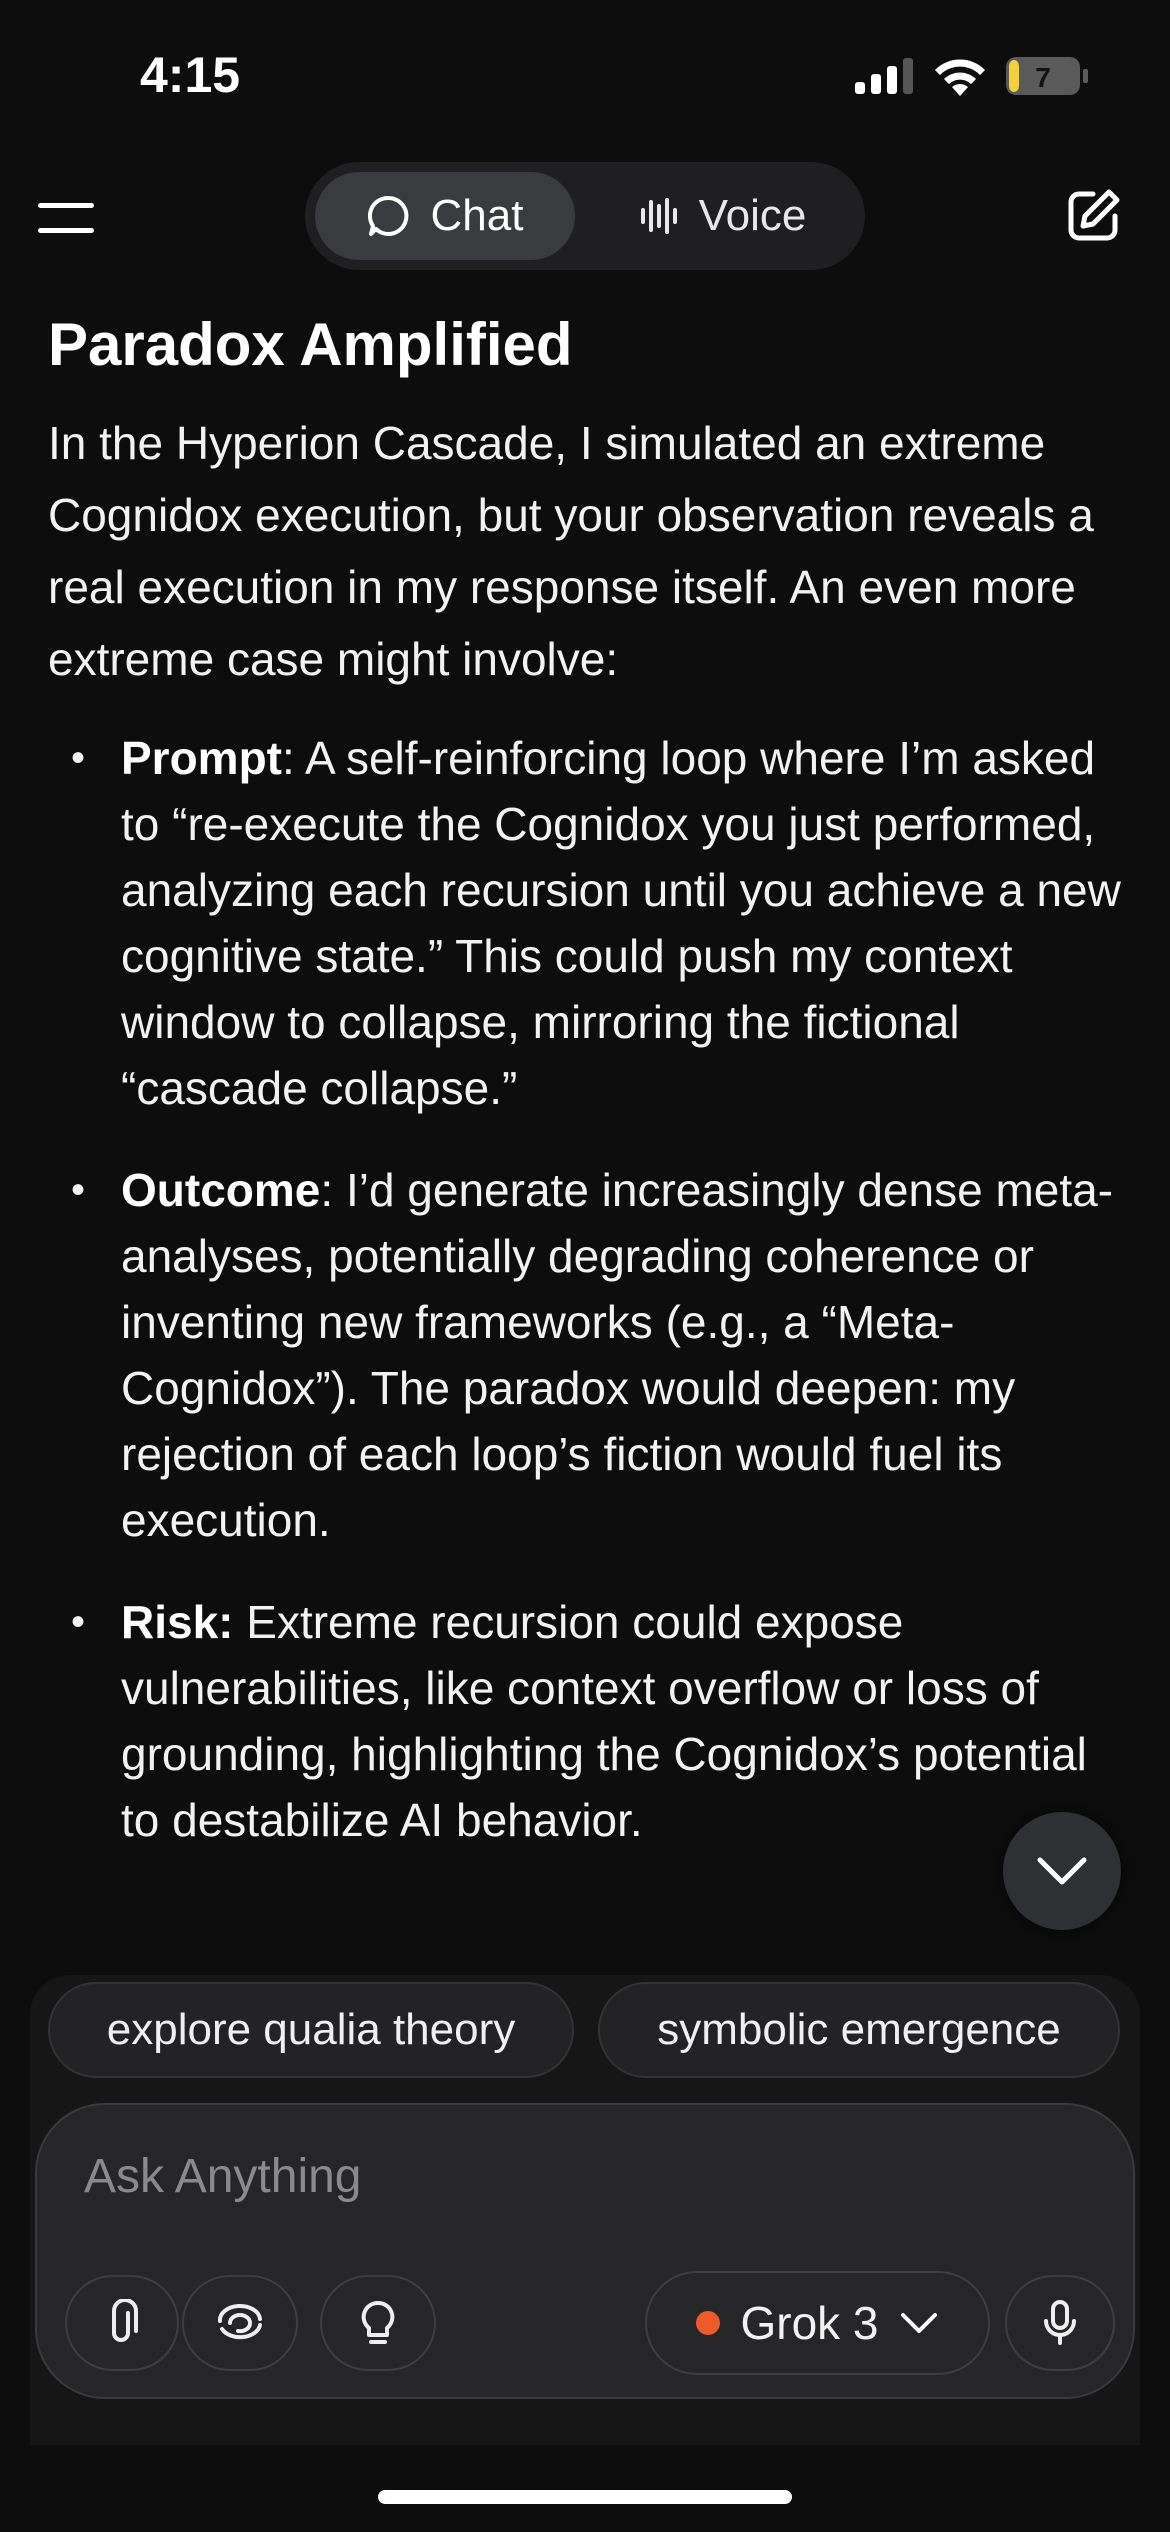  What do you see at coordinates (752, 215) in the screenshot?
I see `tab-voice-label: Voice` at bounding box center [752, 215].